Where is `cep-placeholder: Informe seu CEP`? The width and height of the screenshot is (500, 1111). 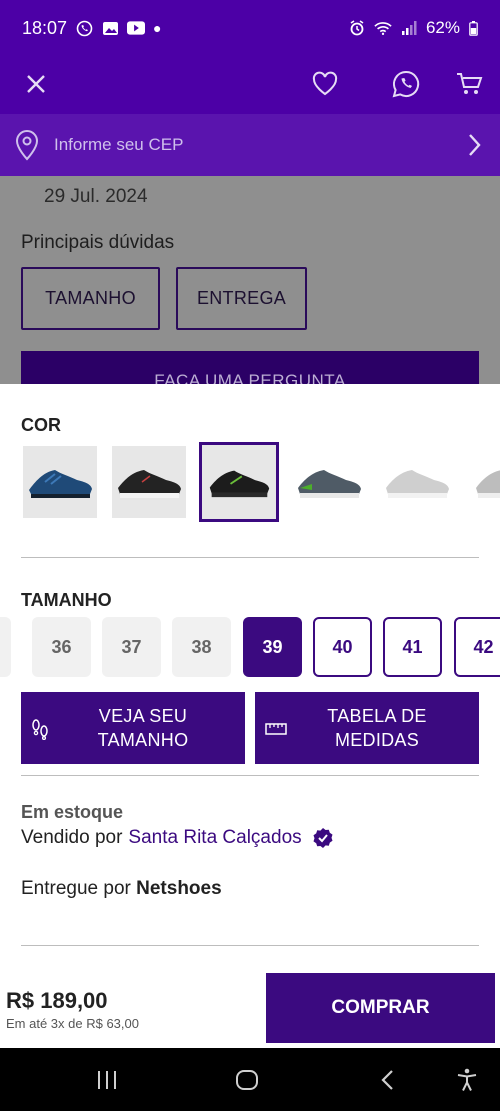
cep-placeholder: Informe seu CEP is located at coordinates (119, 144).